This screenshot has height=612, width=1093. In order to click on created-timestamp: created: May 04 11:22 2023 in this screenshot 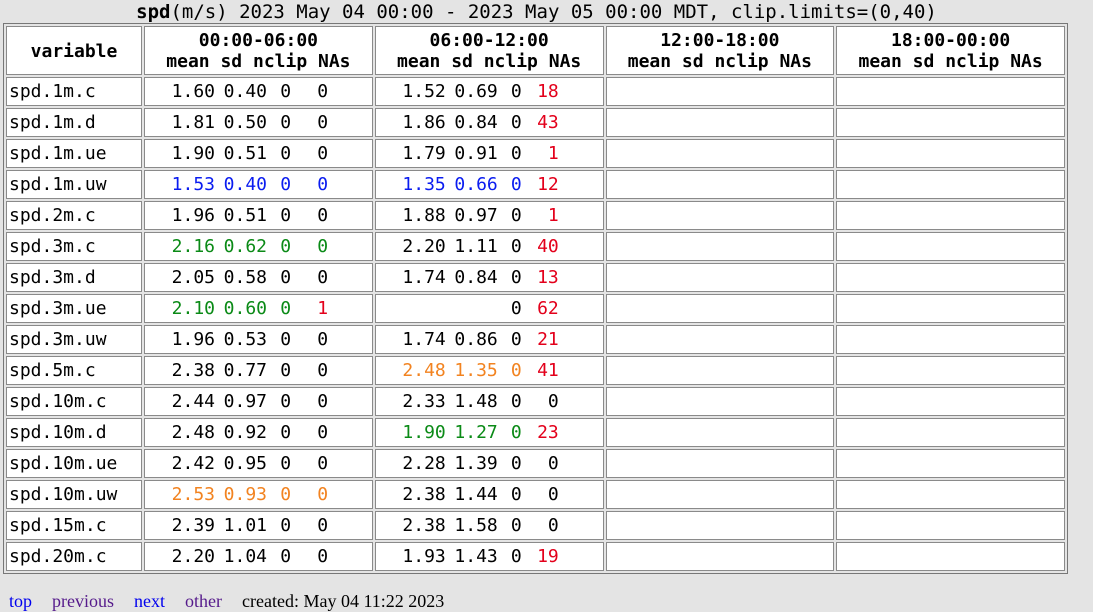, I will do `click(343, 601)`.